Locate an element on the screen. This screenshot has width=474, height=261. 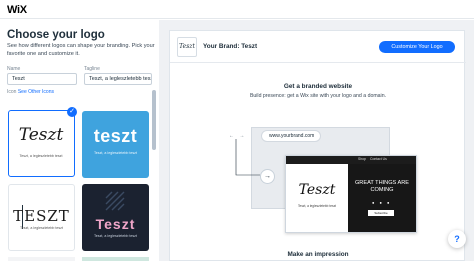
top-bar: WiX is located at coordinates (237, 9).